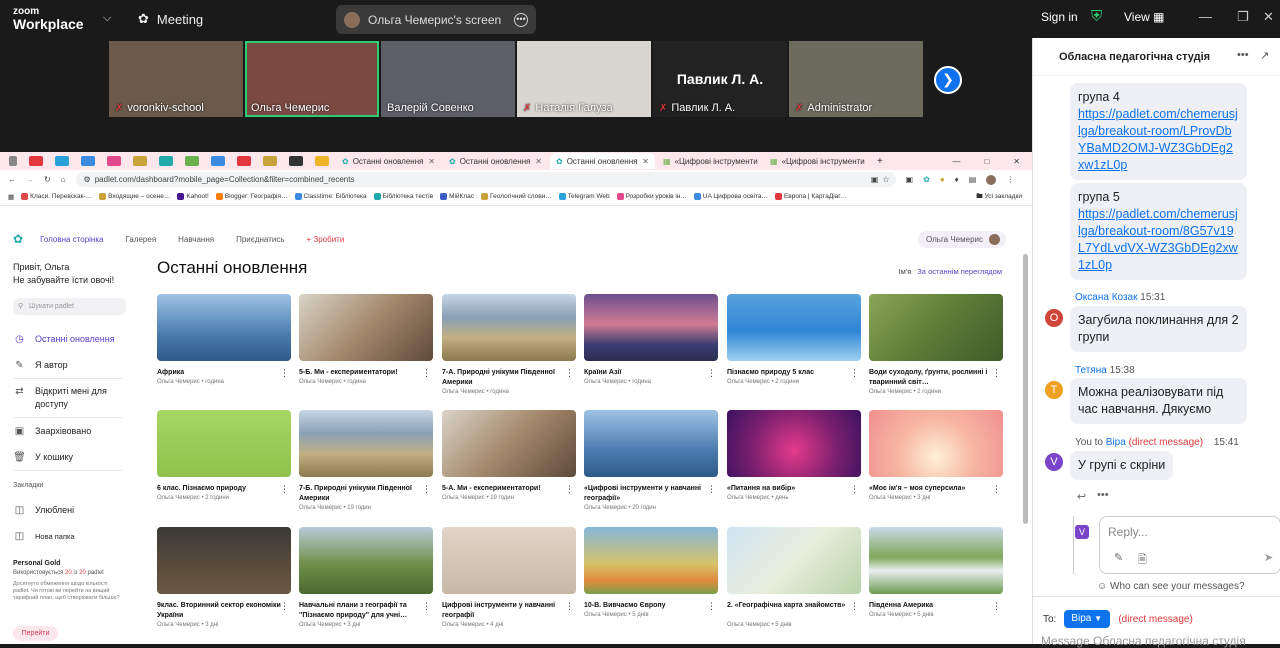 The height and width of the screenshot is (648, 1280). What do you see at coordinates (926, 179) in the screenshot?
I see `extension-icon: ✿` at bounding box center [926, 179].